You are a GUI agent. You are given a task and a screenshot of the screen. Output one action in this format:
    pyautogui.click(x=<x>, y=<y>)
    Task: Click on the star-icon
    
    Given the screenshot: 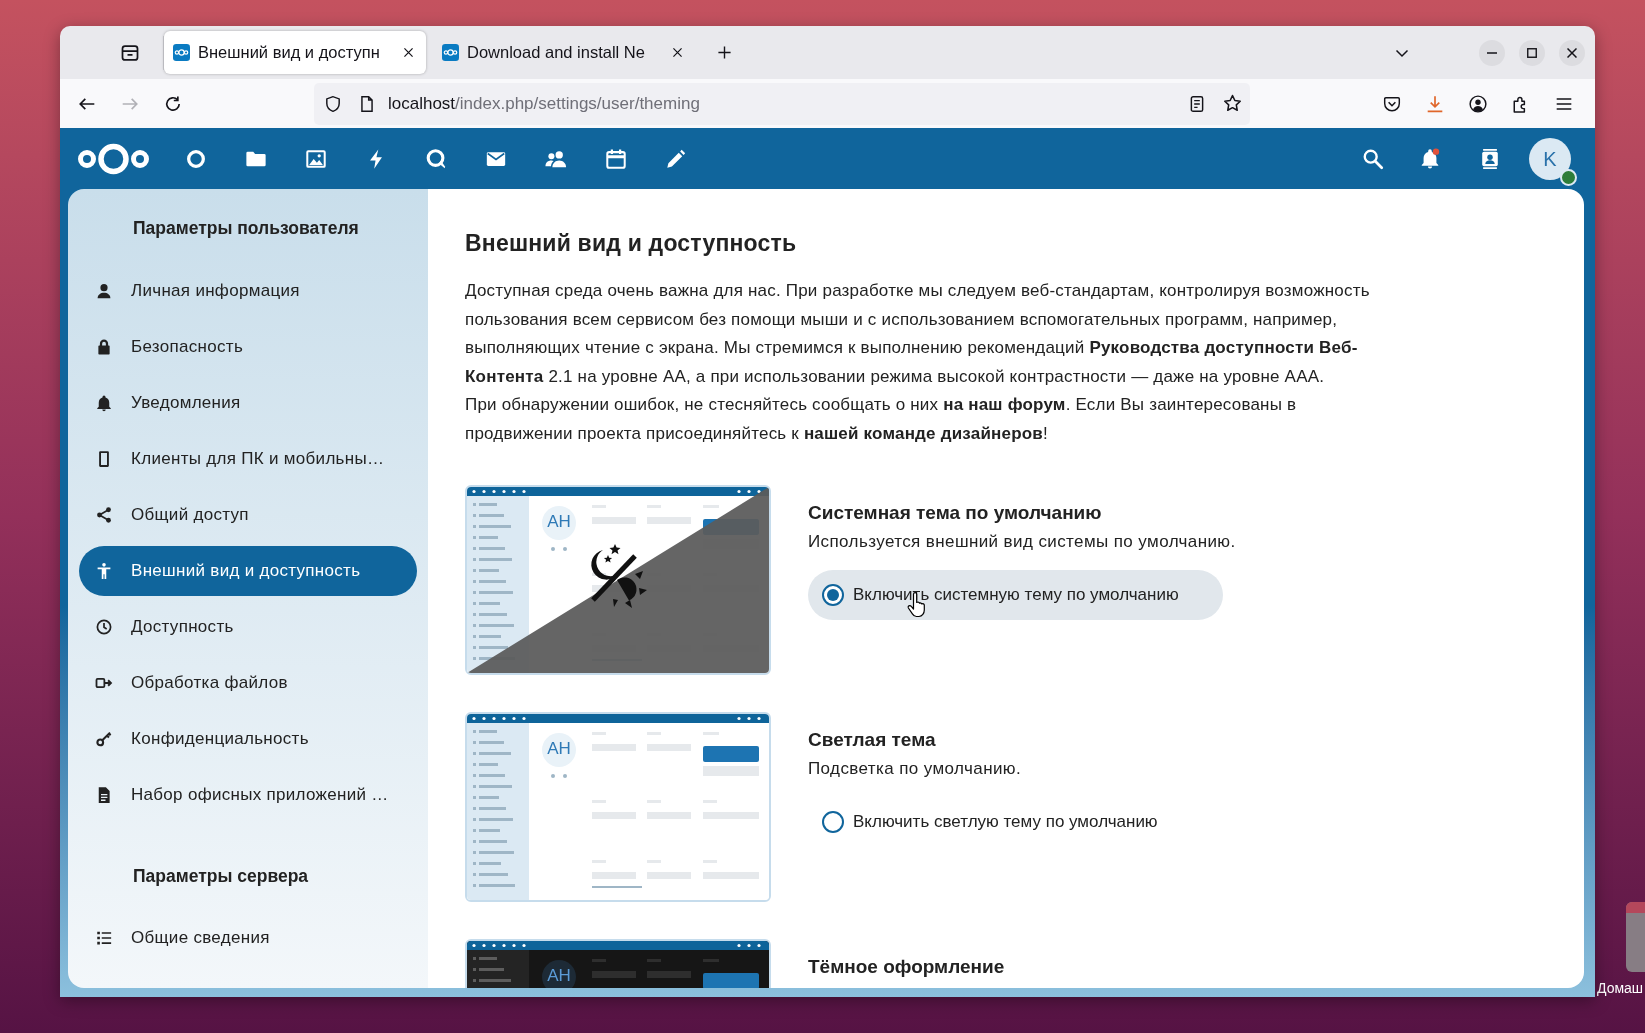 What is the action you would take?
    pyautogui.click(x=1232, y=103)
    